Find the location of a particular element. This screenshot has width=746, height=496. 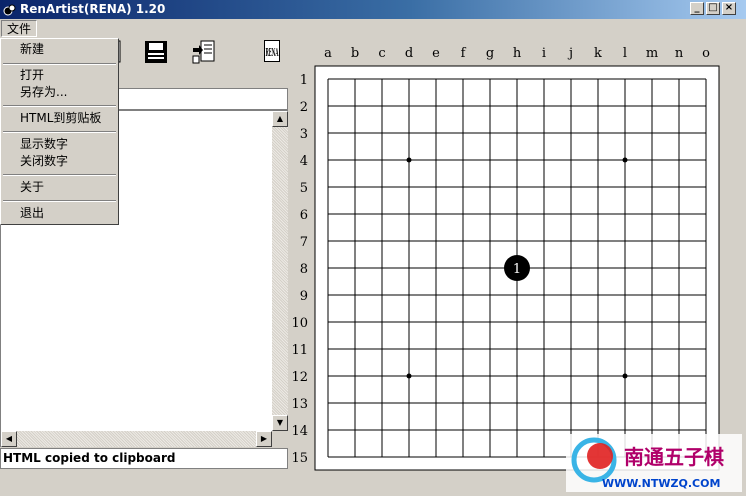

column-label: c is located at coordinates (381, 53).